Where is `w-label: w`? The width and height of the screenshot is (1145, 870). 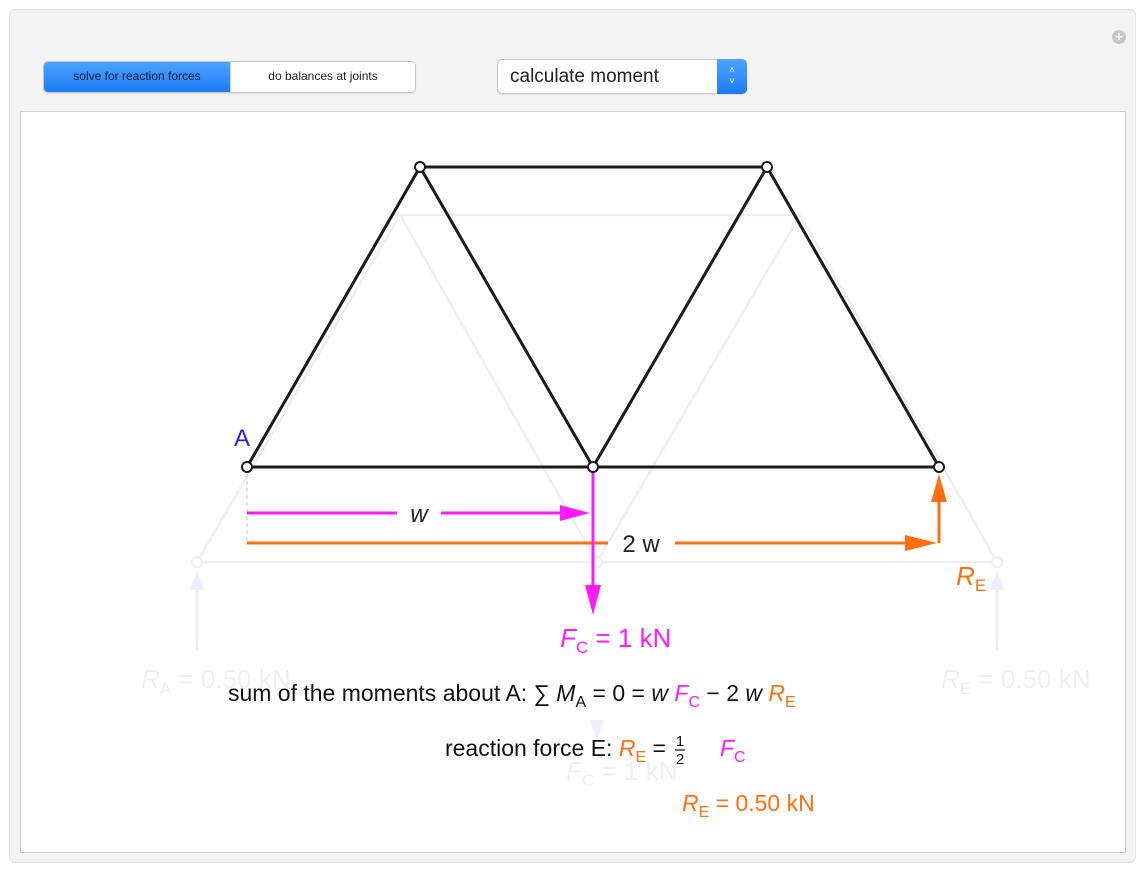 w-label: w is located at coordinates (419, 514).